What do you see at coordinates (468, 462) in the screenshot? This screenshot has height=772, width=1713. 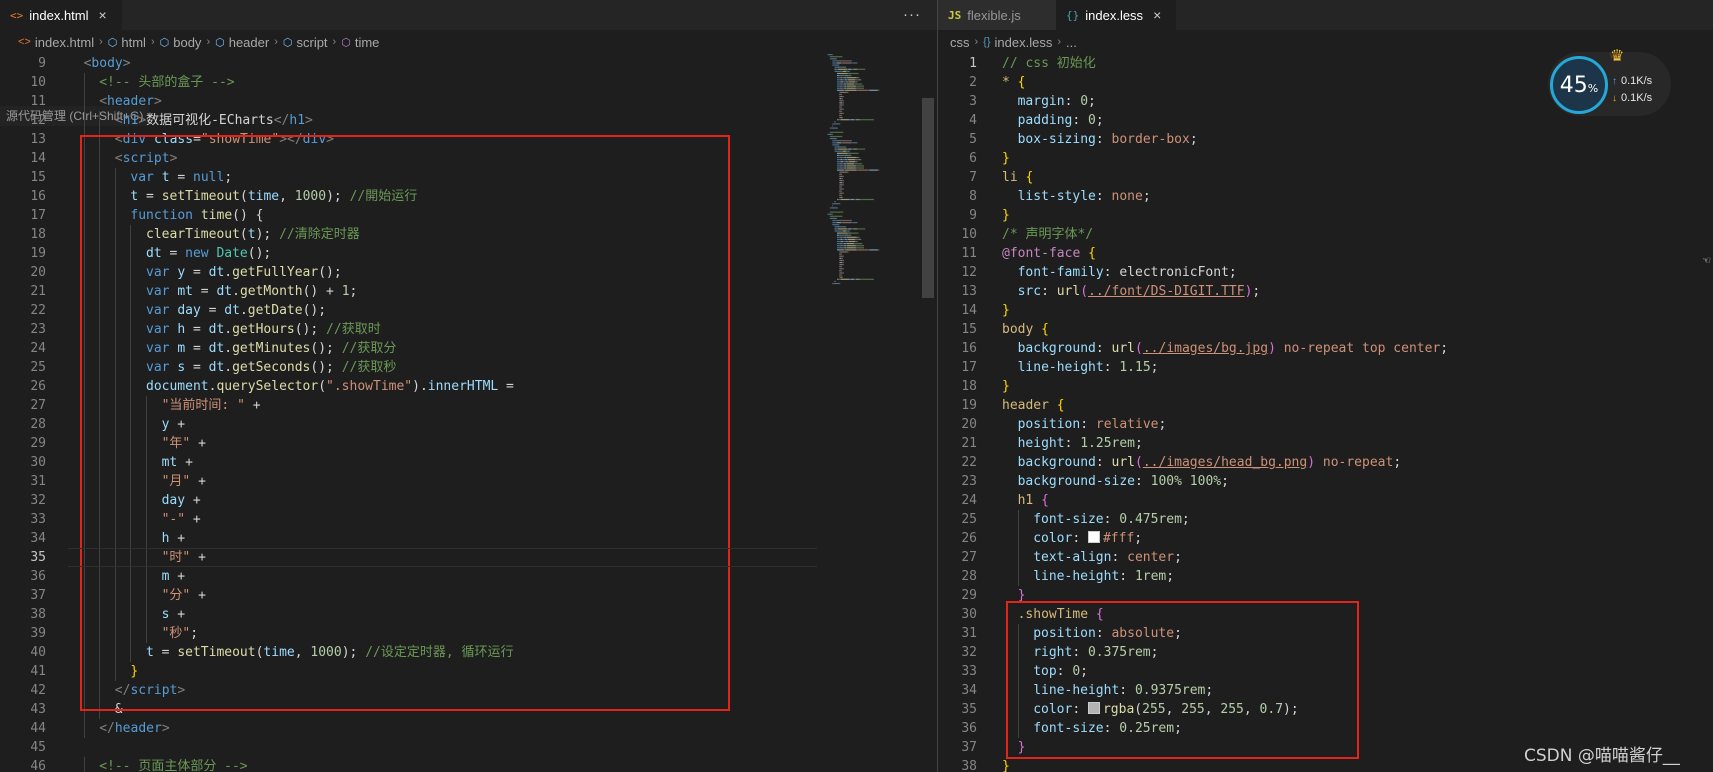 I see `code-line: 30 mt +` at bounding box center [468, 462].